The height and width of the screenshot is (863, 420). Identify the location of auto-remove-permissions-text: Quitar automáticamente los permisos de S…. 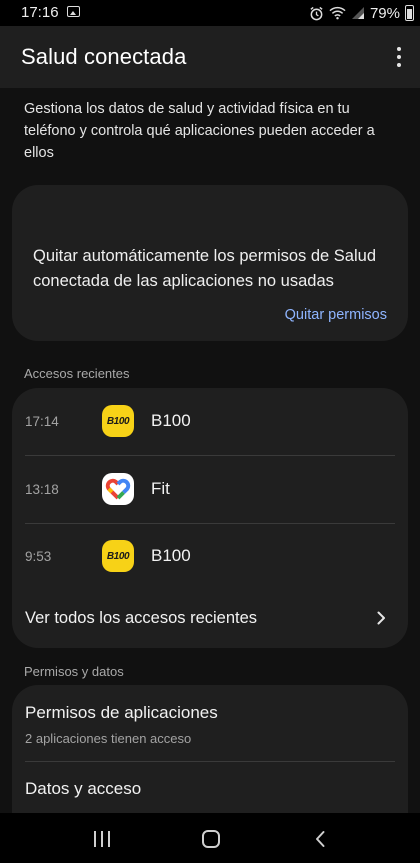
(205, 268).